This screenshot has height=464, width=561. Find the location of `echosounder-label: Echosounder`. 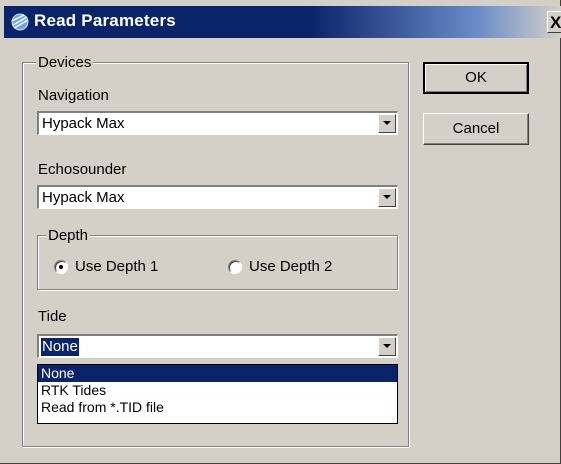

echosounder-label: Echosounder is located at coordinates (82, 169).